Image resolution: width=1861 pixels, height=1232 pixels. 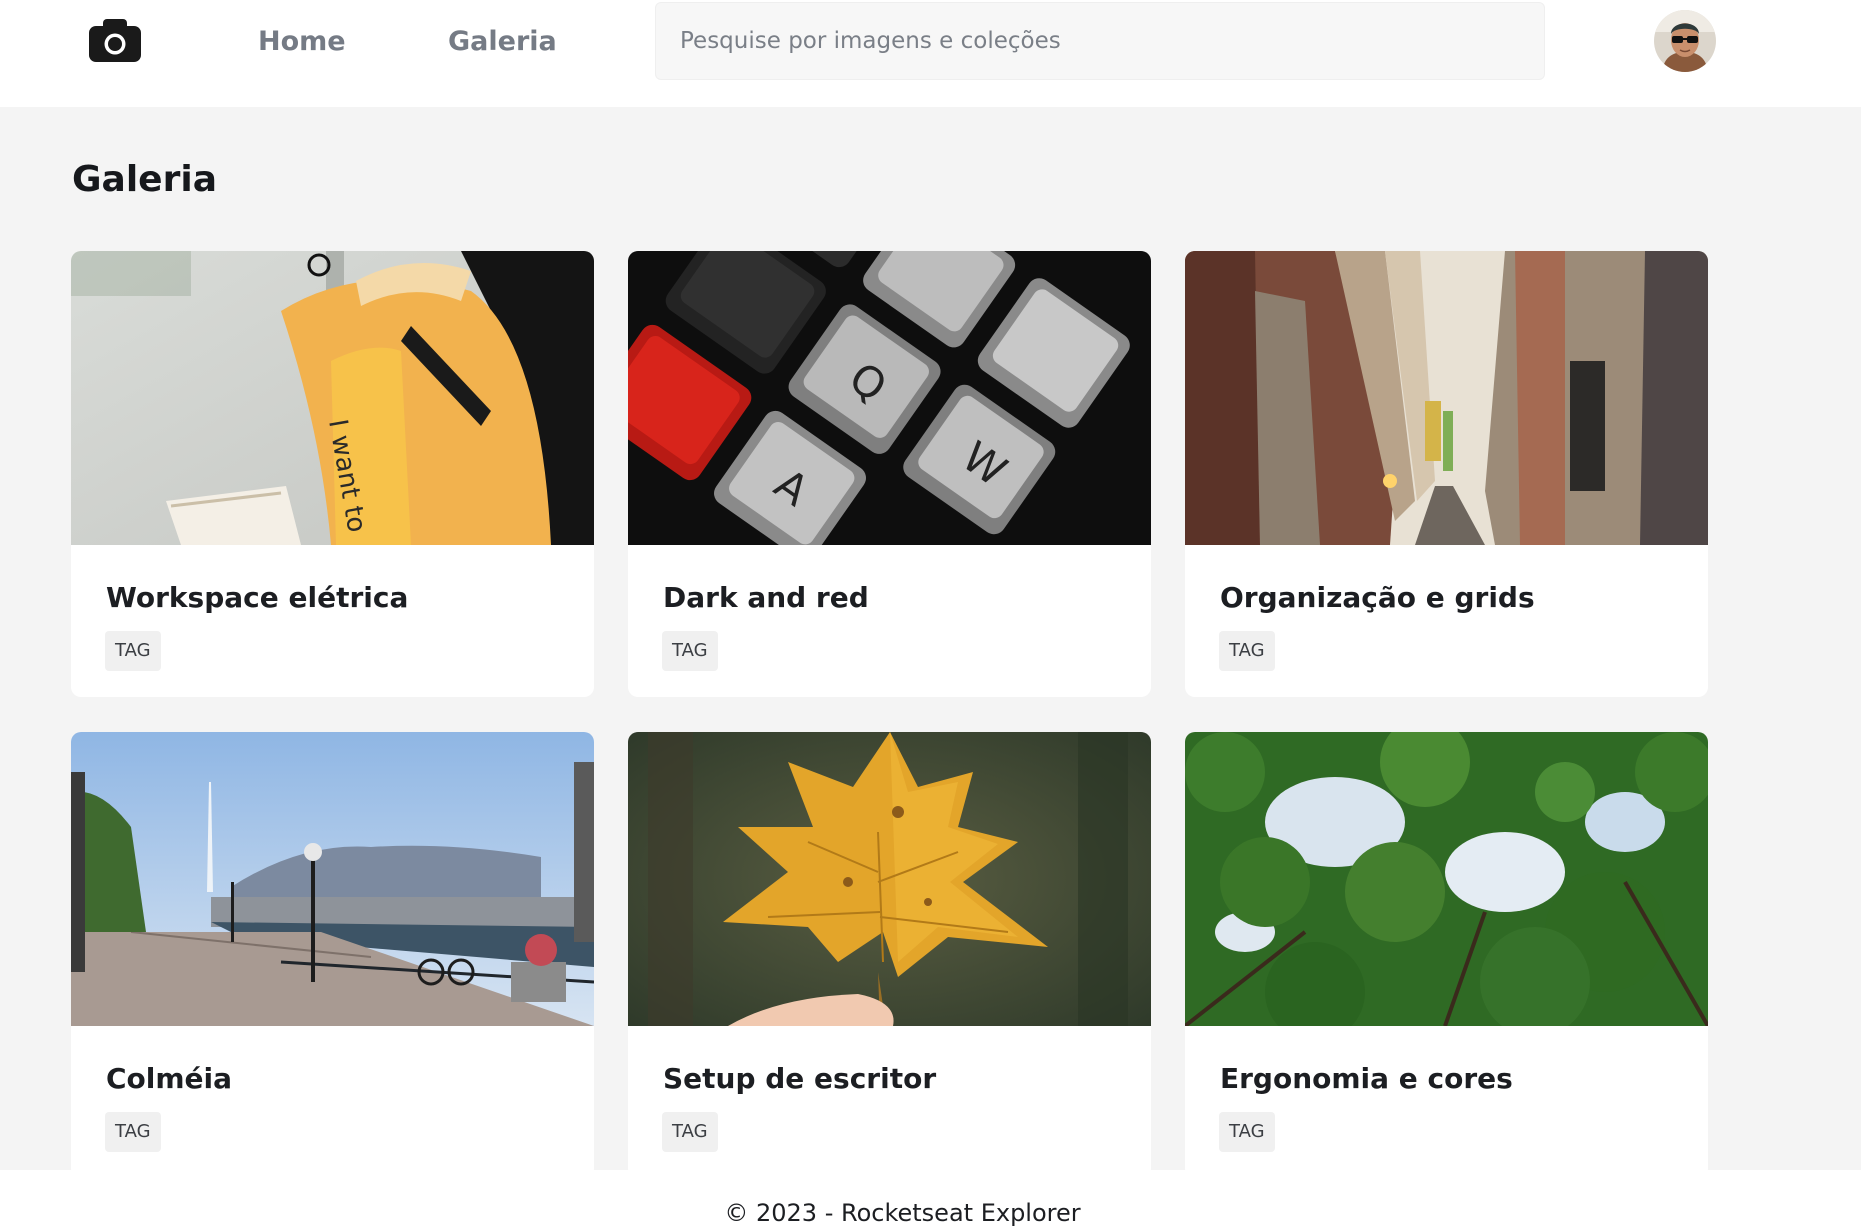 I want to click on top-bar: Home Galeria, so click(x=930, y=53).